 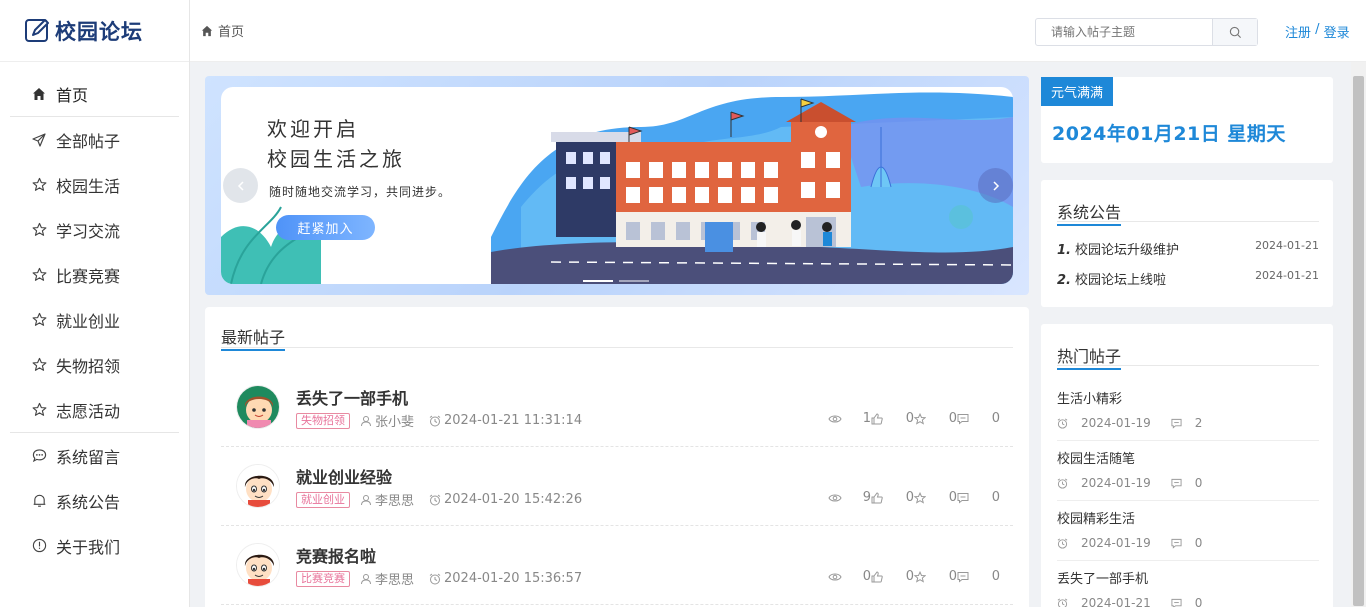 I want to click on sidebar-item-volunteer: 志愿活动, so click(x=94, y=409).